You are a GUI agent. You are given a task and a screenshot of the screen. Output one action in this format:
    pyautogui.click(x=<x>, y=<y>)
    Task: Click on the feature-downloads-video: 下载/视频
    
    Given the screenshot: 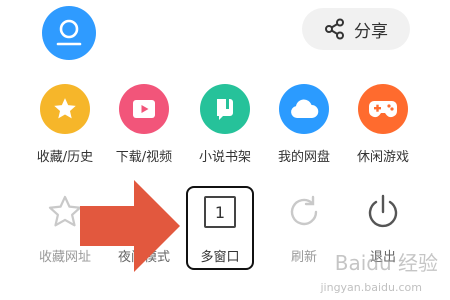 What is the action you would take?
    pyautogui.click(x=144, y=124)
    